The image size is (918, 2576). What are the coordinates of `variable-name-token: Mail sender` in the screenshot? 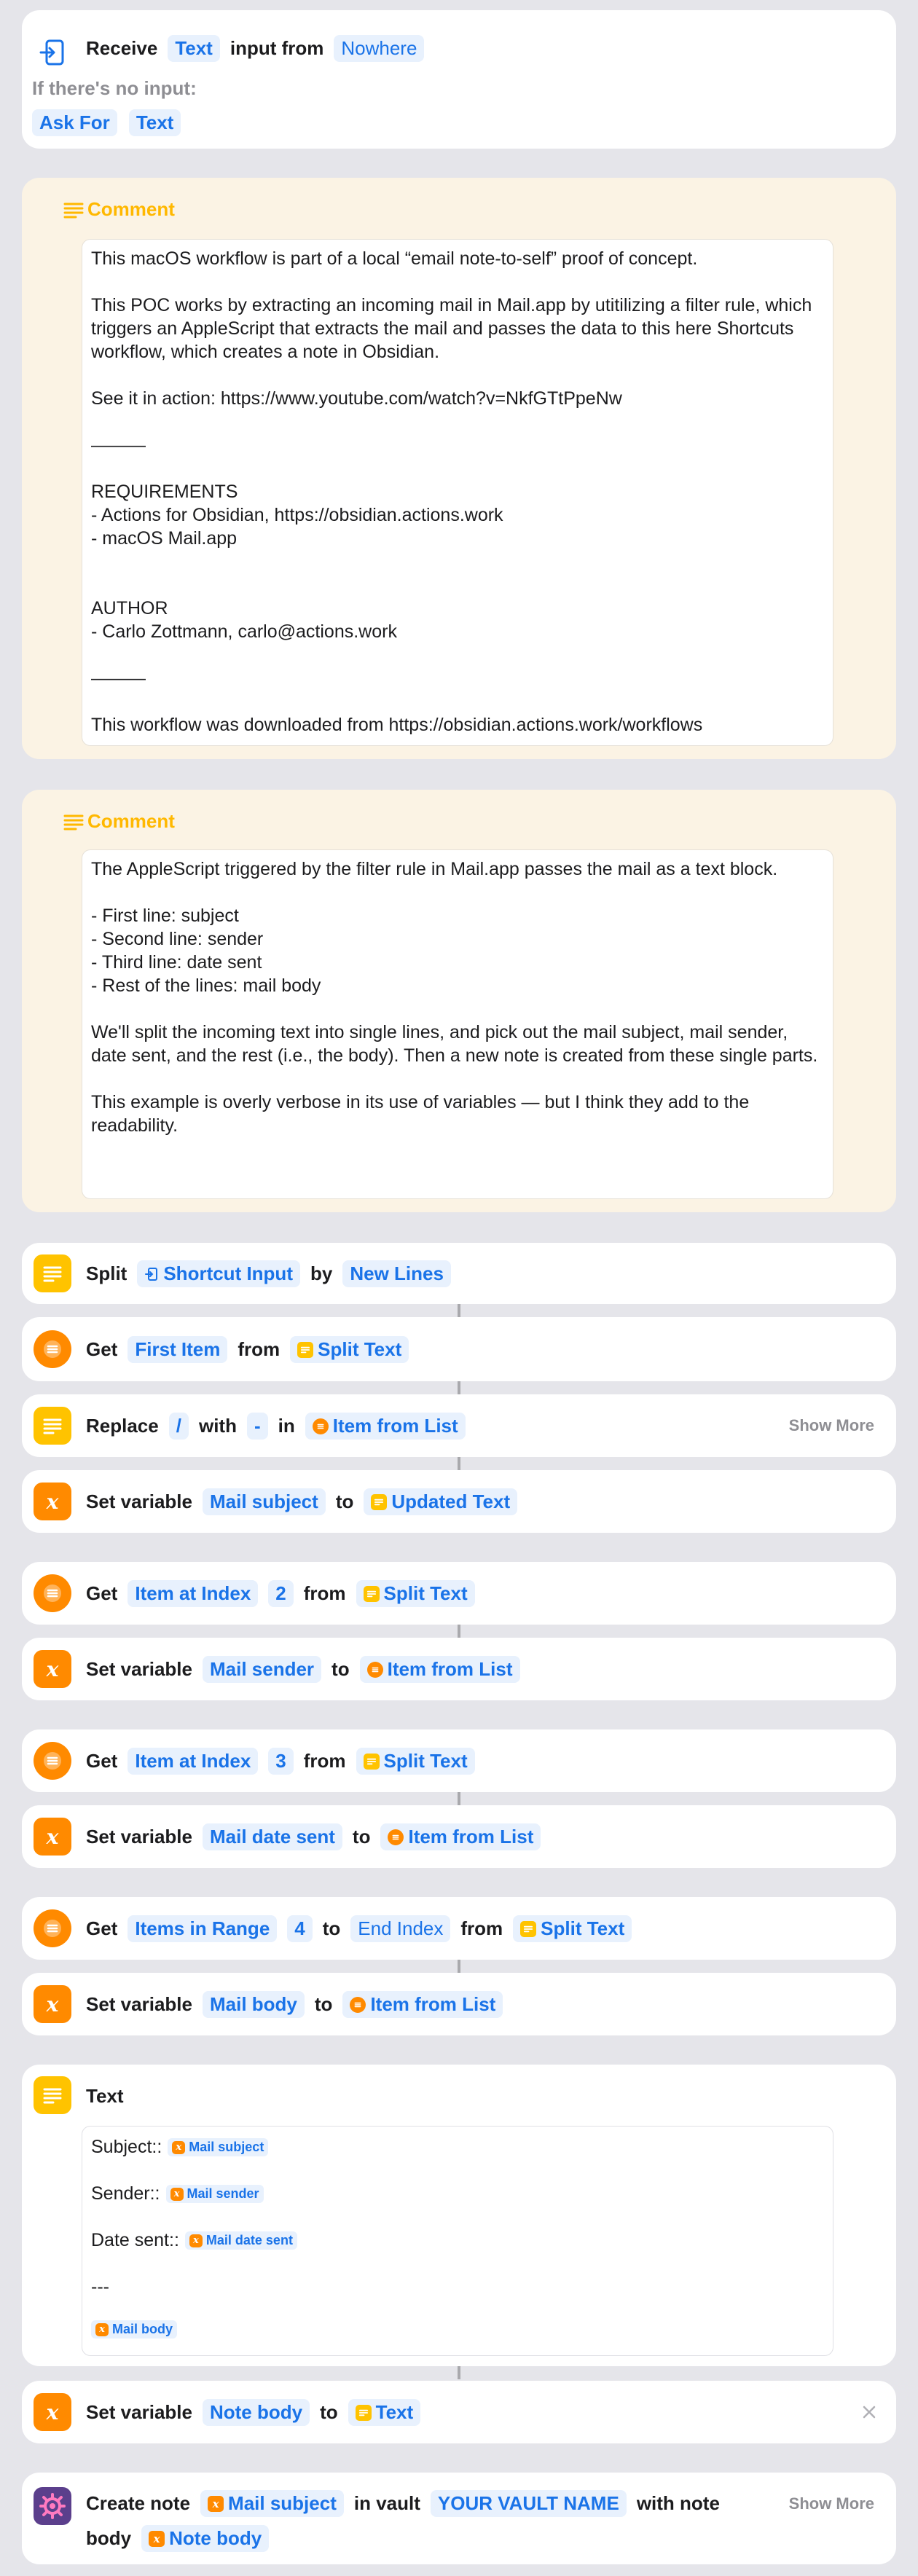 It's located at (262, 1669).